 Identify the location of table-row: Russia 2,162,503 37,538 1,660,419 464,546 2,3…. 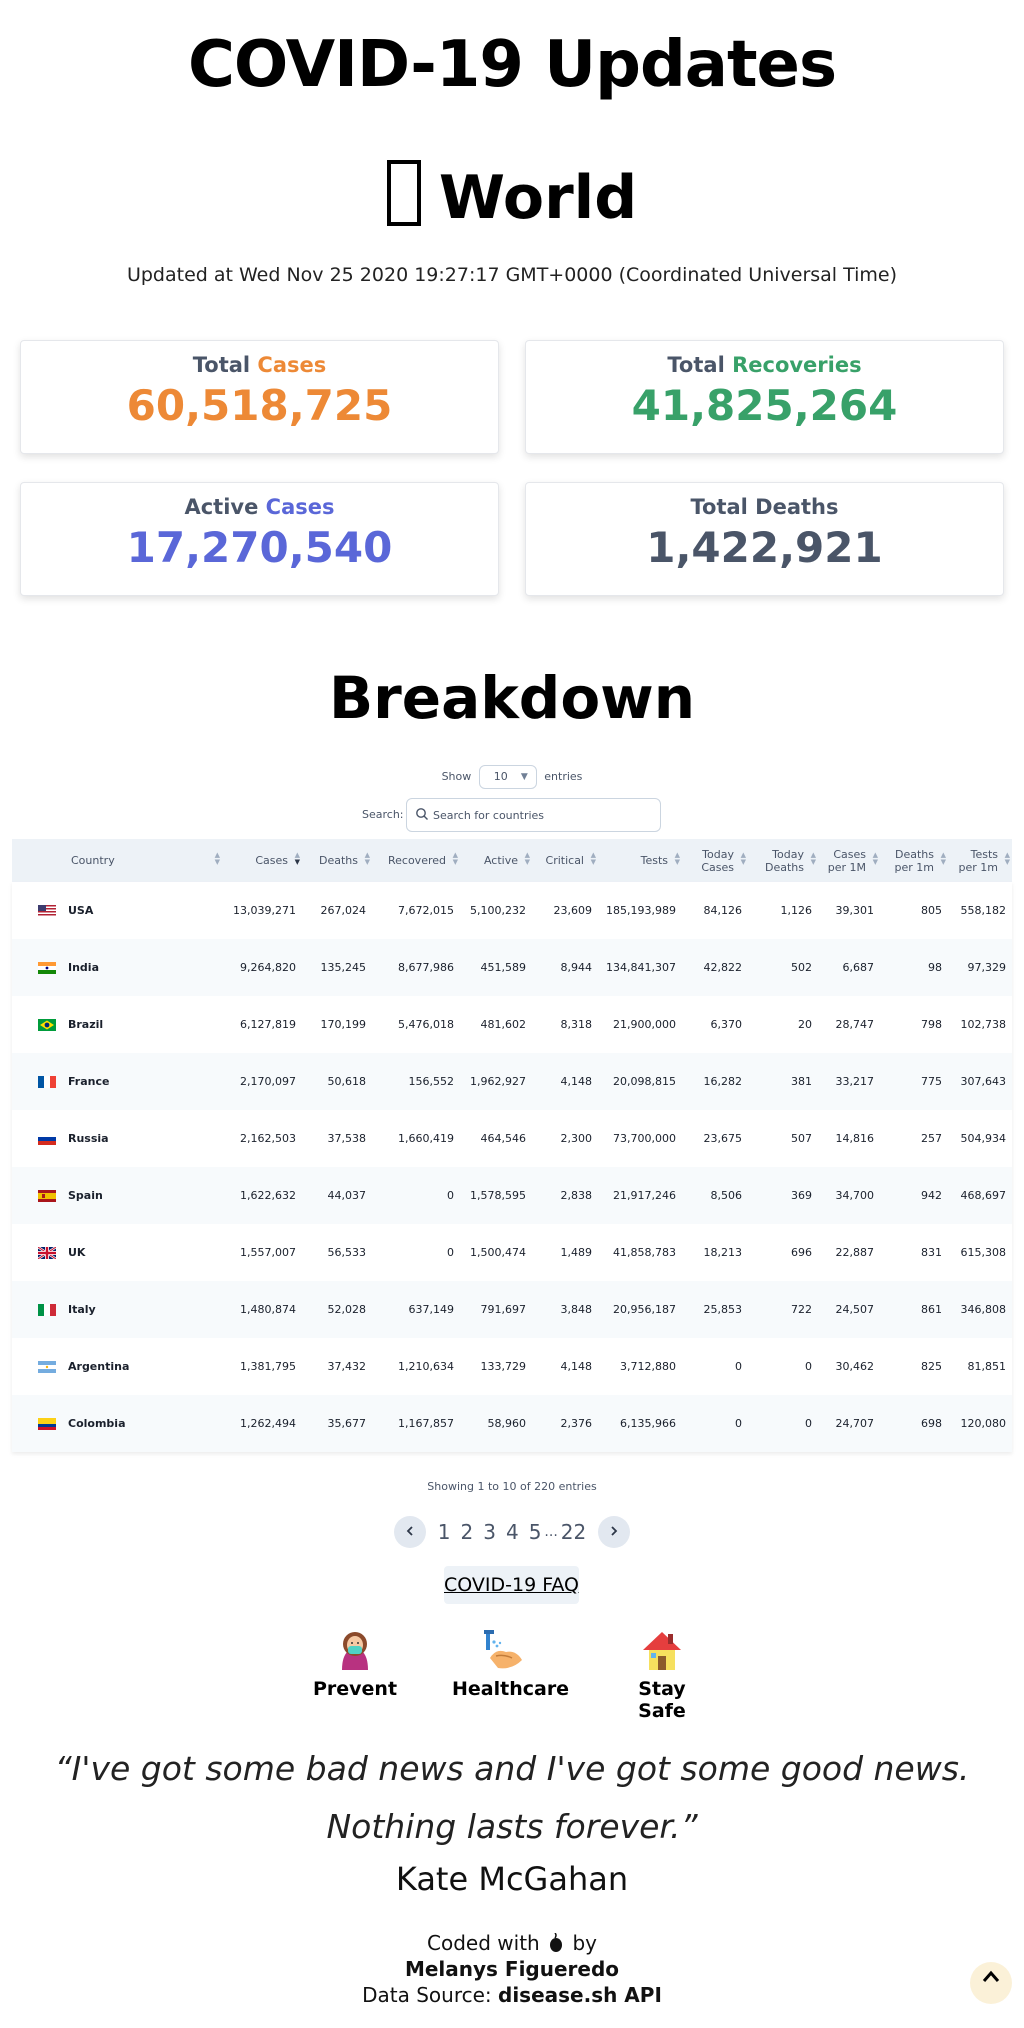
(512, 1138).